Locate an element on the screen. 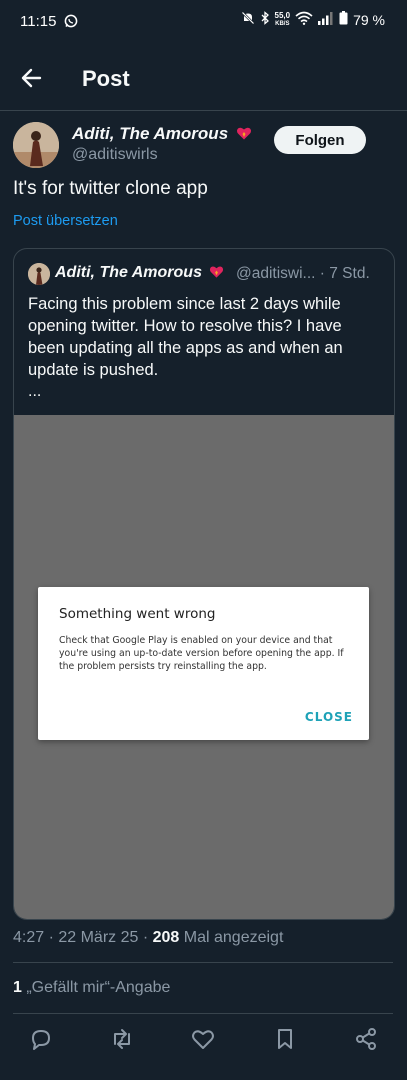 The width and height of the screenshot is (407, 1080). mute-icon is located at coordinates (248, 19).